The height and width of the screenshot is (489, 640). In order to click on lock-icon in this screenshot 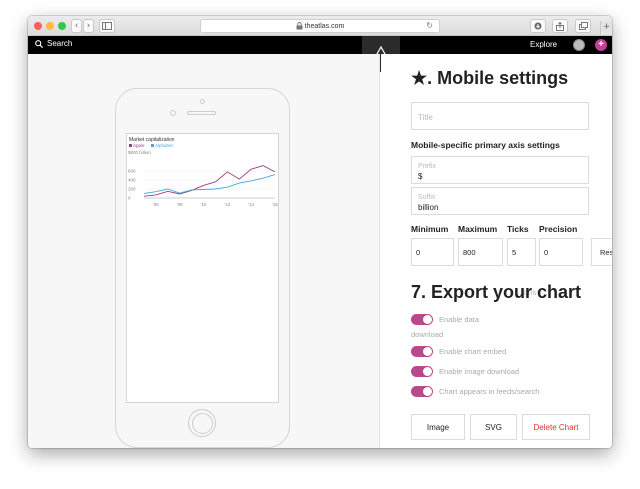, I will do `click(299, 26)`.